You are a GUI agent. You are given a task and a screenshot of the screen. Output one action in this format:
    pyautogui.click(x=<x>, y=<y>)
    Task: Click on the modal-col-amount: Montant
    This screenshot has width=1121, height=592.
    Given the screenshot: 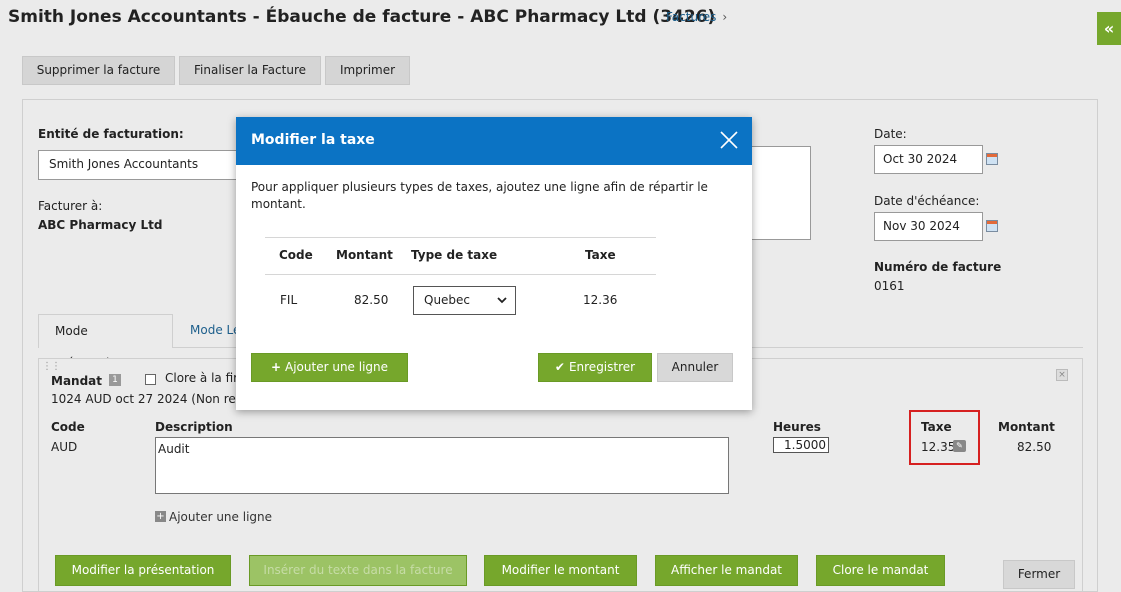 What is the action you would take?
    pyautogui.click(x=364, y=255)
    